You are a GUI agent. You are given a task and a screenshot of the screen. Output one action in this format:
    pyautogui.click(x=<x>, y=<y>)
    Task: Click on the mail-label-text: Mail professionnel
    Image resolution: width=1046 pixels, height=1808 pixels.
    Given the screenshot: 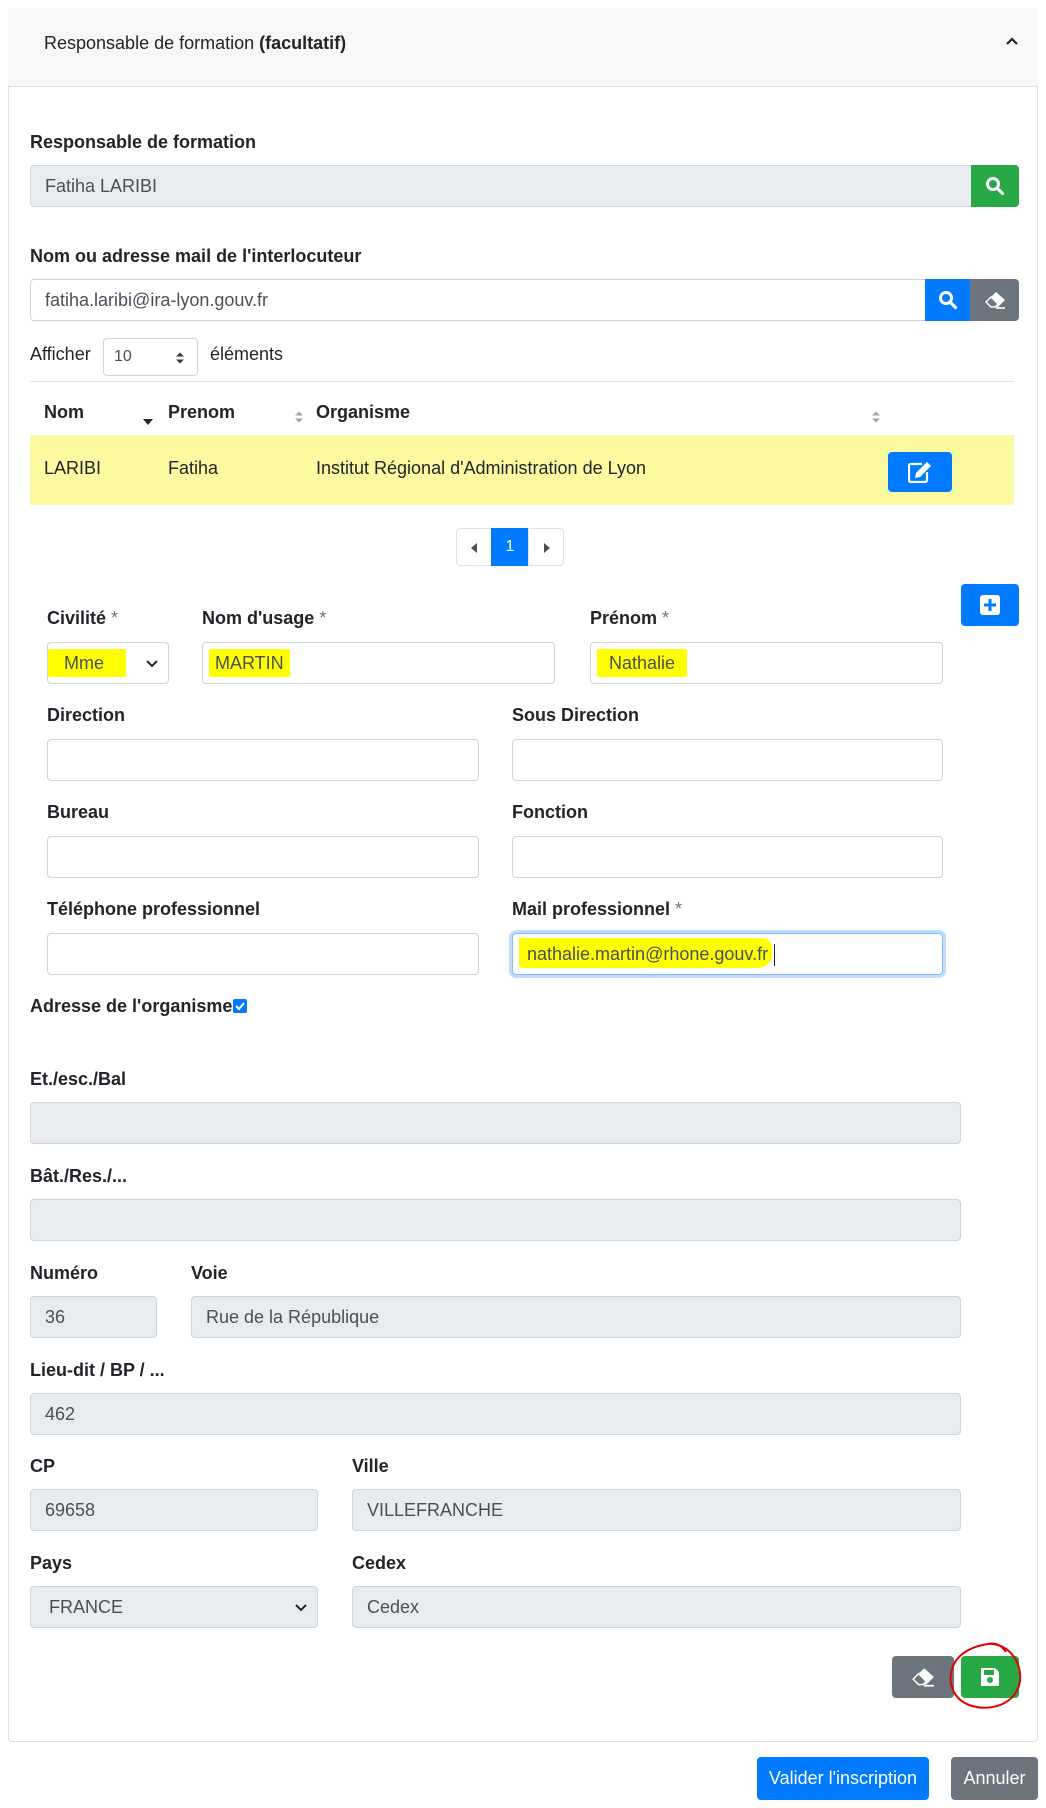 What is the action you would take?
    pyautogui.click(x=591, y=909)
    